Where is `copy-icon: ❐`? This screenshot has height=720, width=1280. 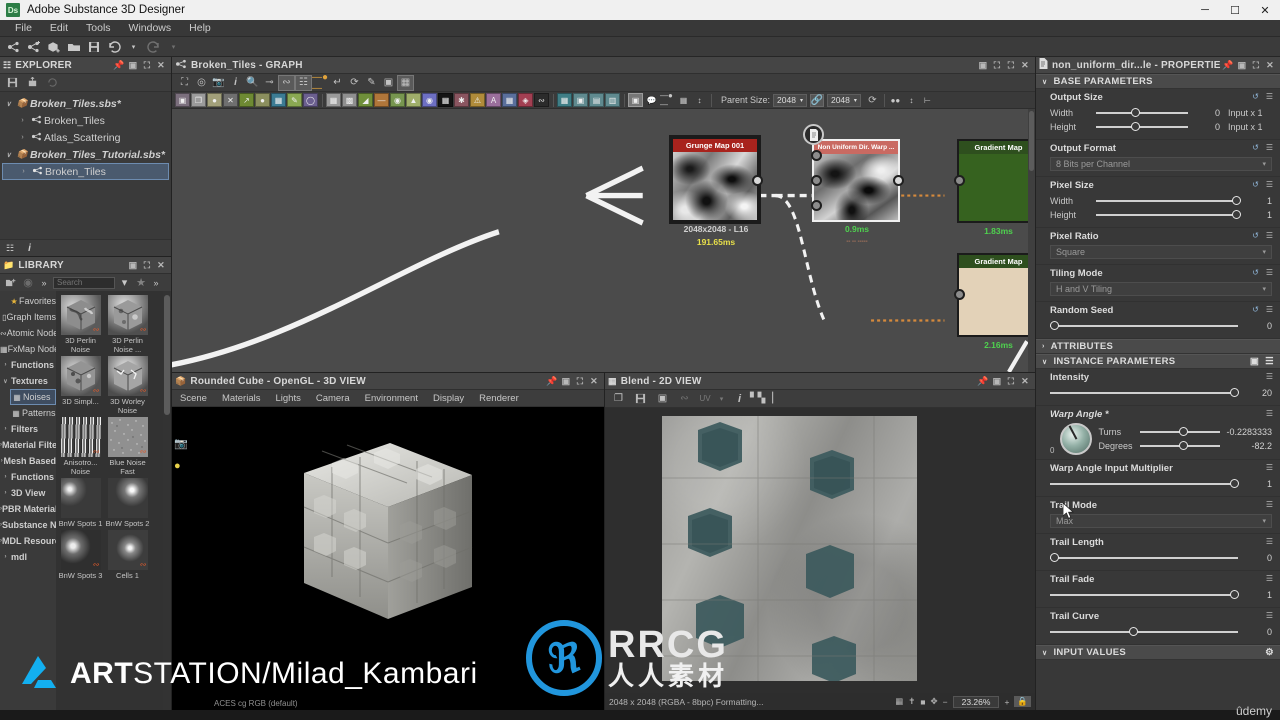 copy-icon: ❐ is located at coordinates (618, 399).